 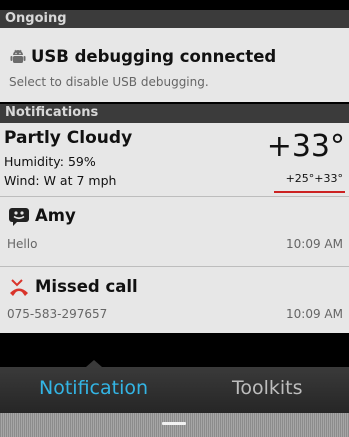 I want to click on weather-condition: Partly Cloudy, so click(x=68, y=138).